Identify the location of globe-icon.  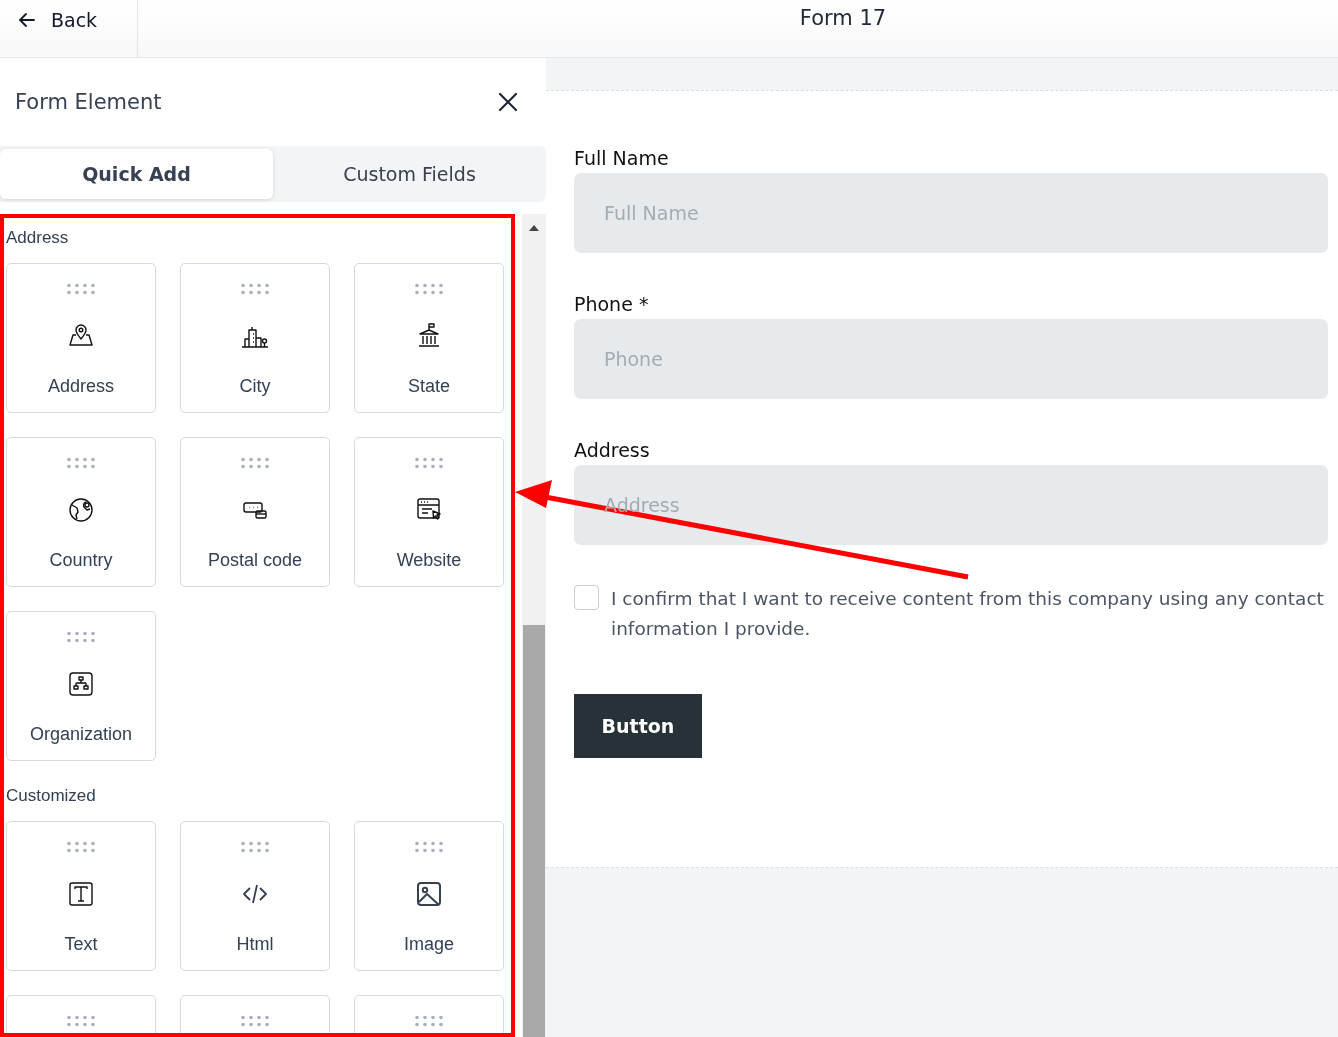
(81, 510).